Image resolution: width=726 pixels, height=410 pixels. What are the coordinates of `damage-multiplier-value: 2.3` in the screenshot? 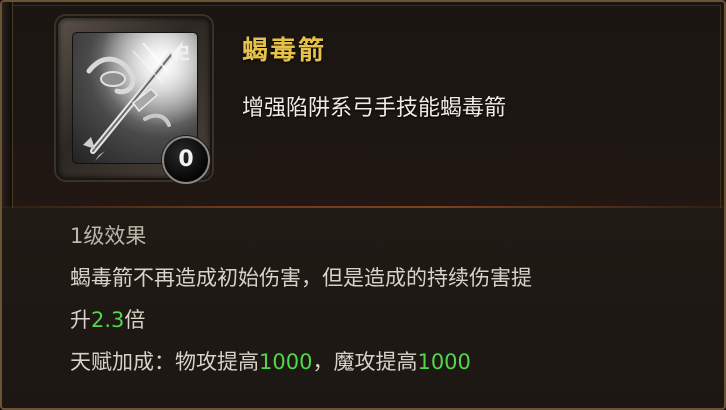 It's located at (108, 320).